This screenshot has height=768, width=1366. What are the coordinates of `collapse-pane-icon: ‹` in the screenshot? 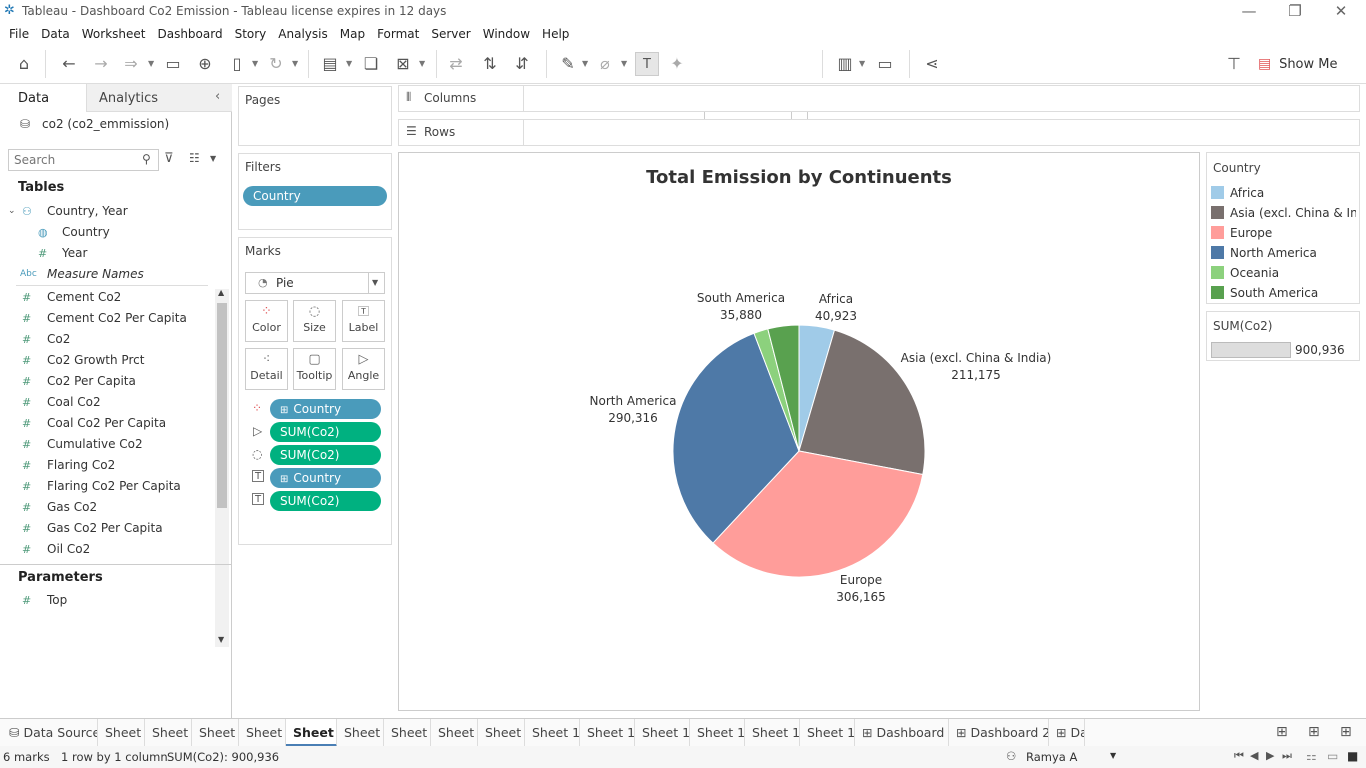 It's located at (217, 96).